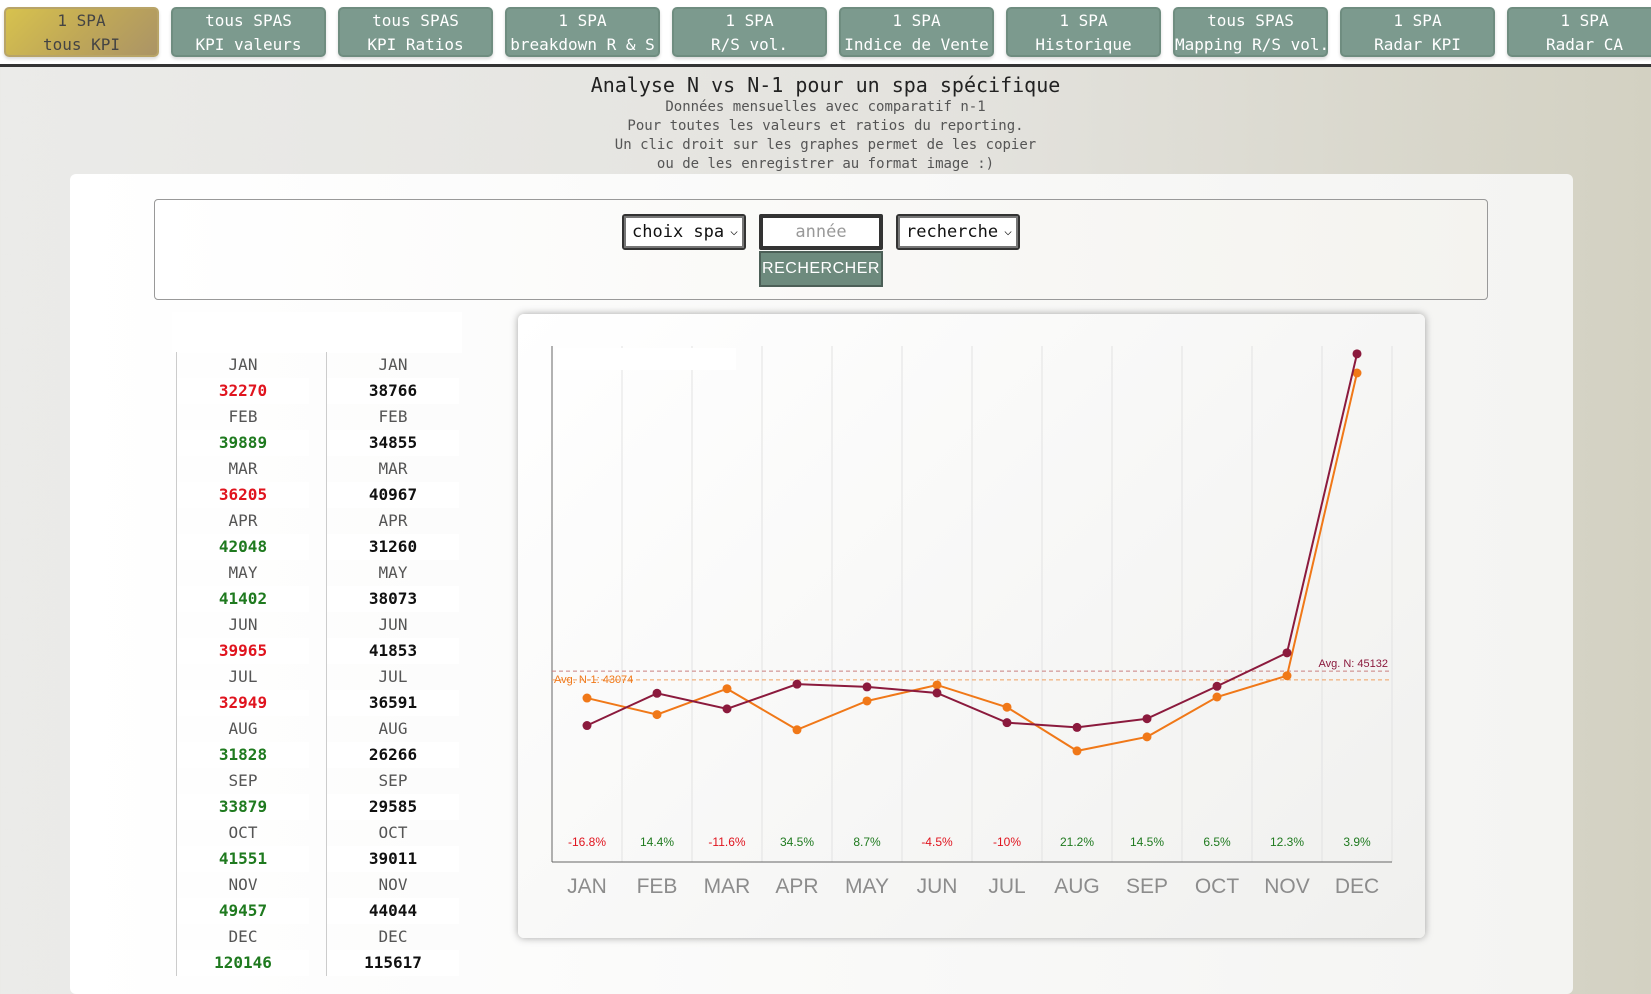 The height and width of the screenshot is (994, 1651). I want to click on table-value: 26266, so click(392, 755).